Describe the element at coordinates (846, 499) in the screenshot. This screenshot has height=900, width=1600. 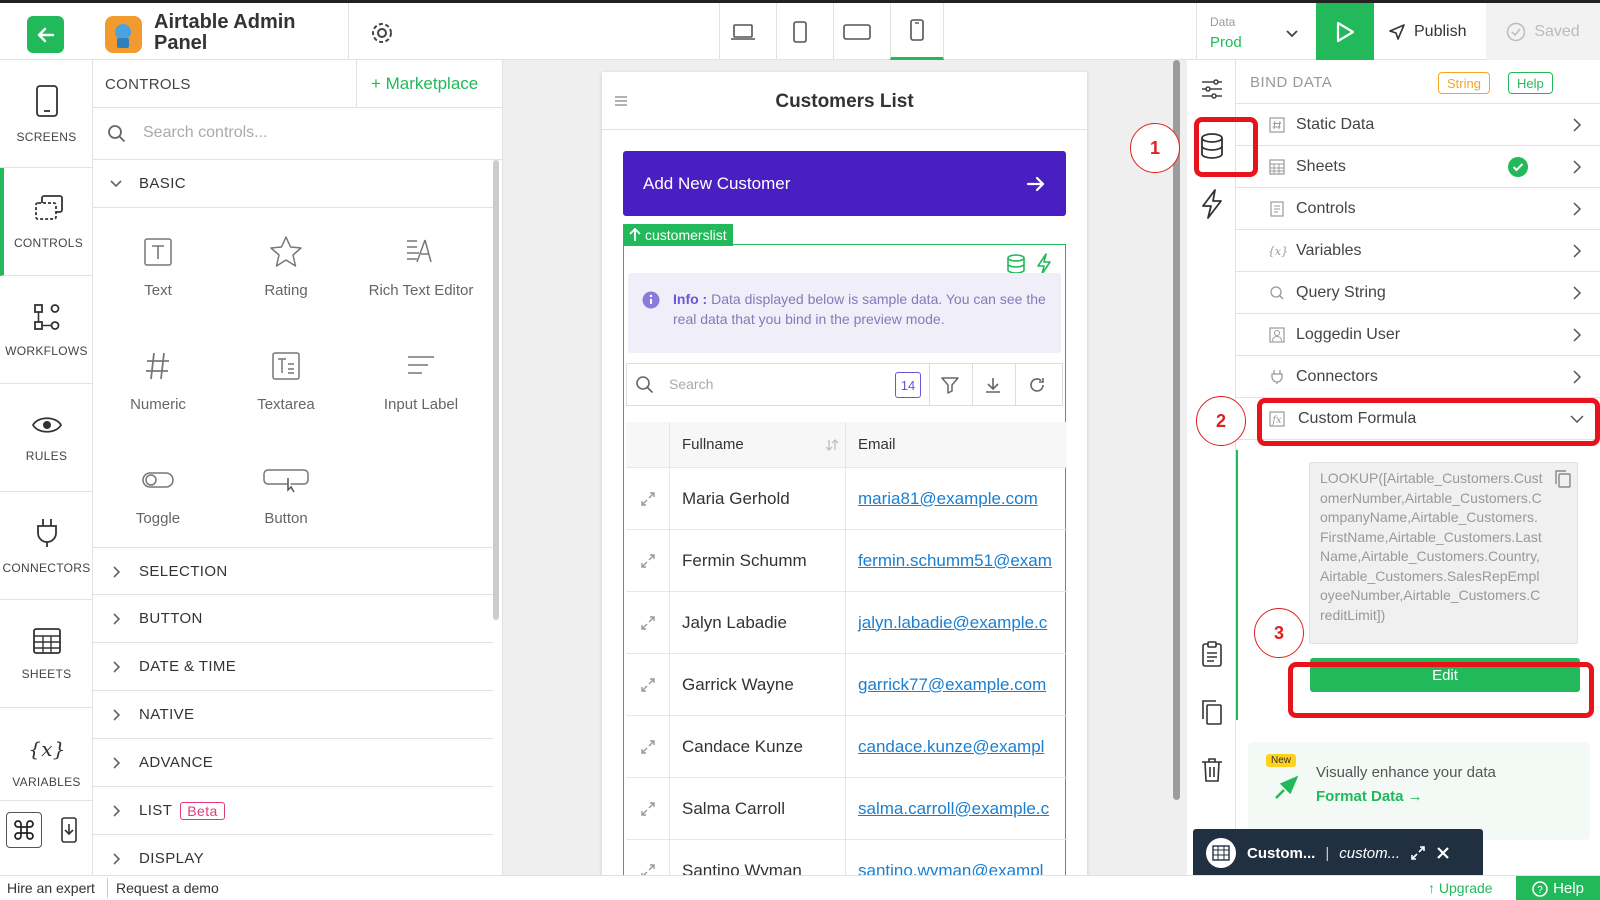
I see `table-row: Maria Gerhold maria81@example.com` at that location.